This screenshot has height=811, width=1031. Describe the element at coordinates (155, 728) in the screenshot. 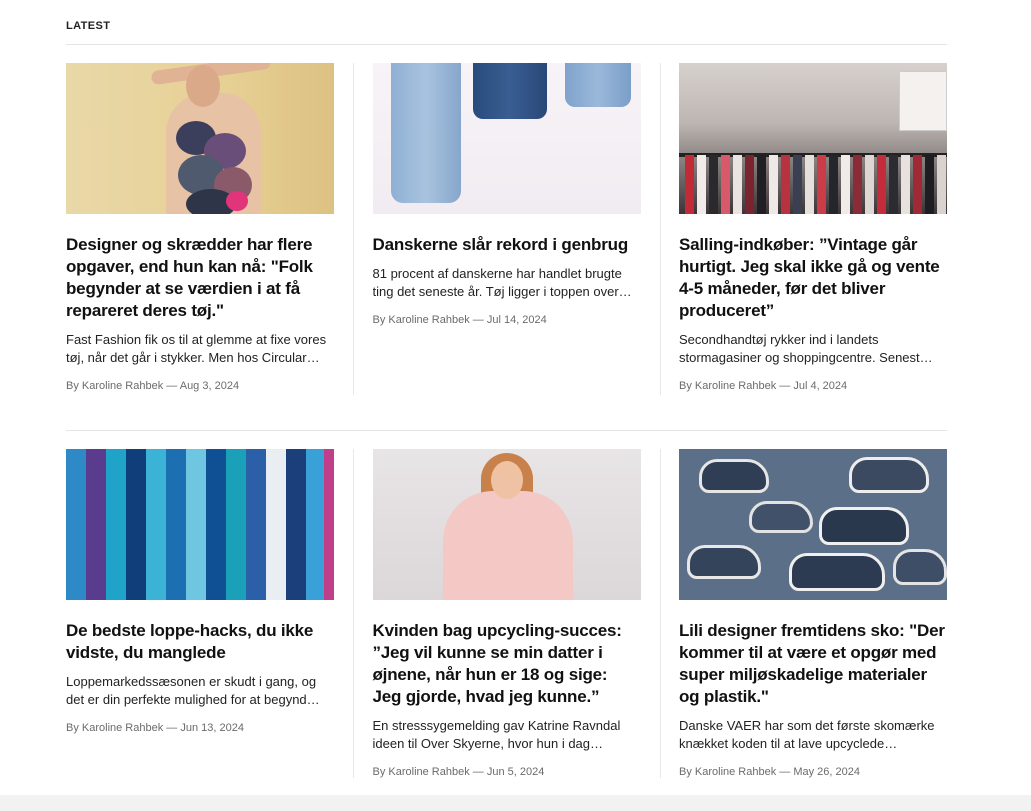

I see `article-meta: By Karoline Rahbek — Jun 13, 2024` at that location.